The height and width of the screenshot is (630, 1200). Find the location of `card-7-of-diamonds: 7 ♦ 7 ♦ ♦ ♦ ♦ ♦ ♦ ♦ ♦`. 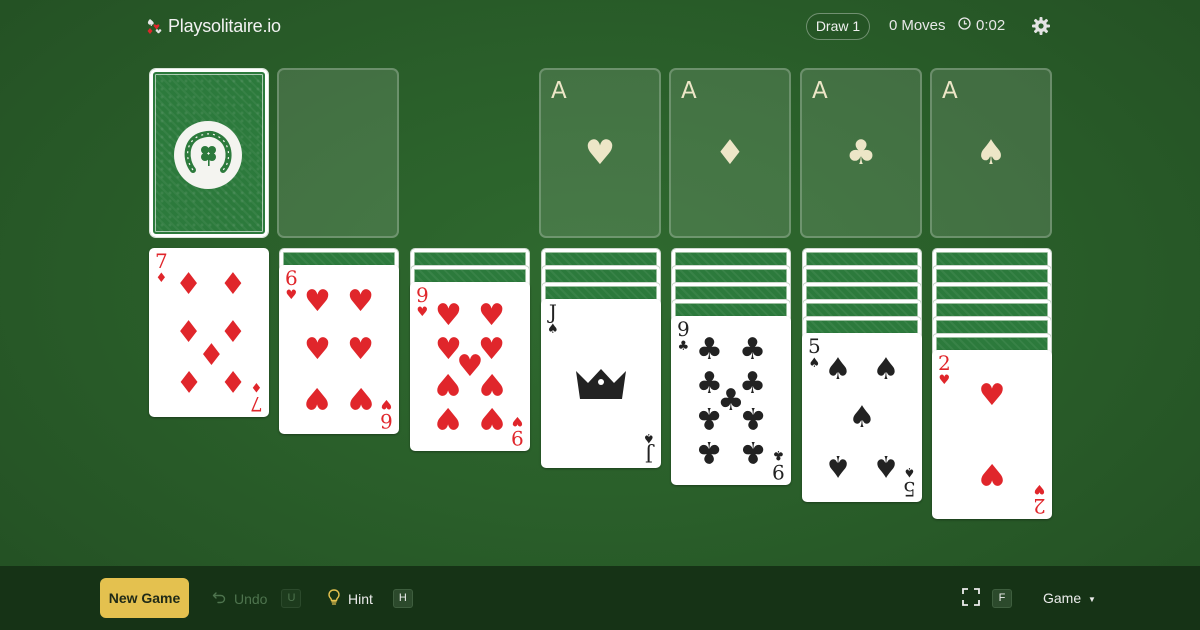

card-7-of-diamonds: 7 ♦ 7 ♦ ♦ ♦ ♦ ♦ ♦ ♦ ♦ is located at coordinates (209, 332).